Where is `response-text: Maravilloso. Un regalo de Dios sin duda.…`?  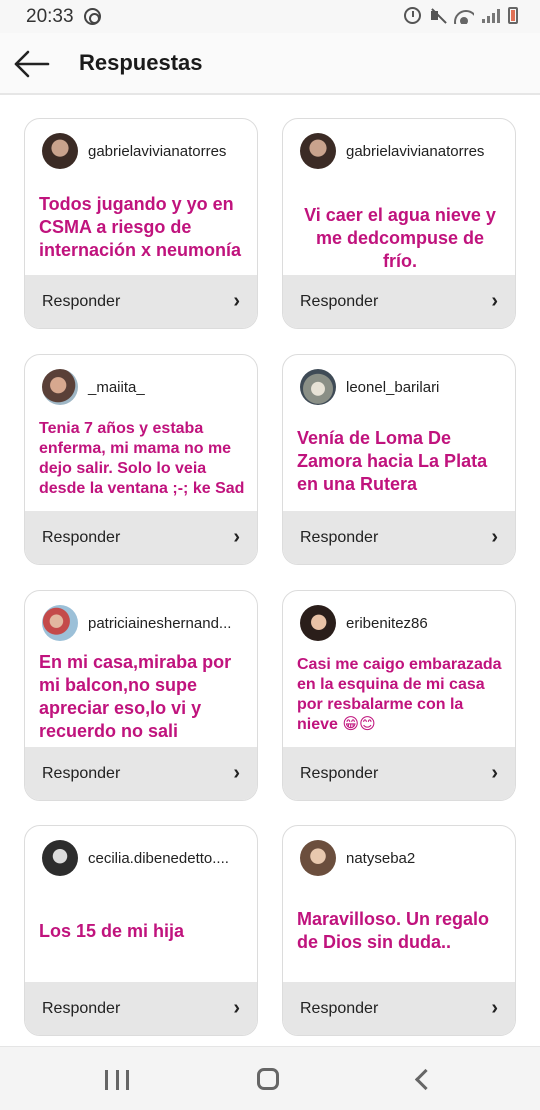 response-text: Maravilloso. Un regalo de Dios sin duda.… is located at coordinates (393, 930).